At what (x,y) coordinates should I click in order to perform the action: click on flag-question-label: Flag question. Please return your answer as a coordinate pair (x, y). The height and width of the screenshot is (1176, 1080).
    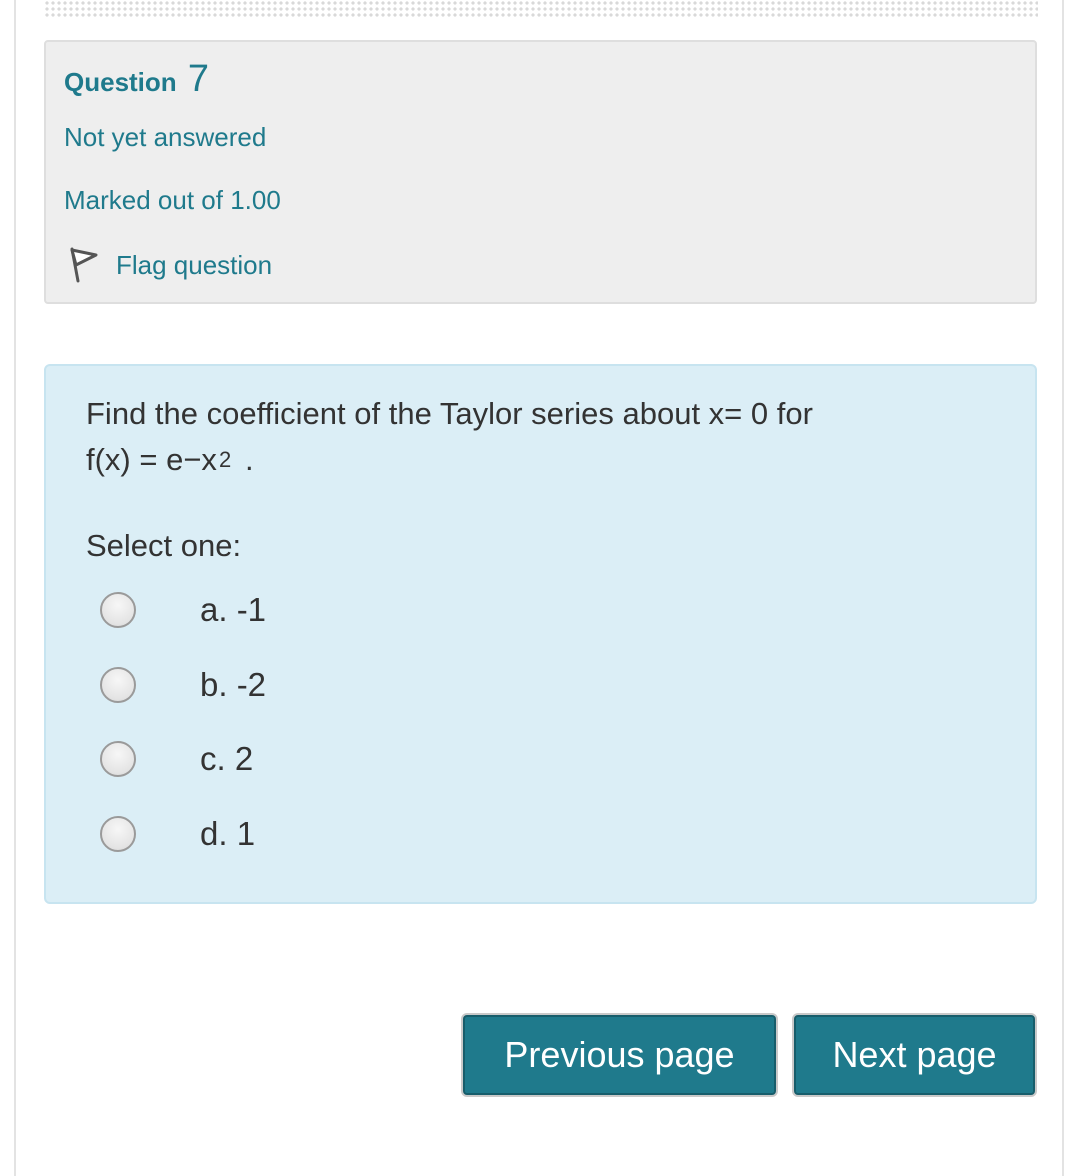
    Looking at the image, I should click on (194, 264).